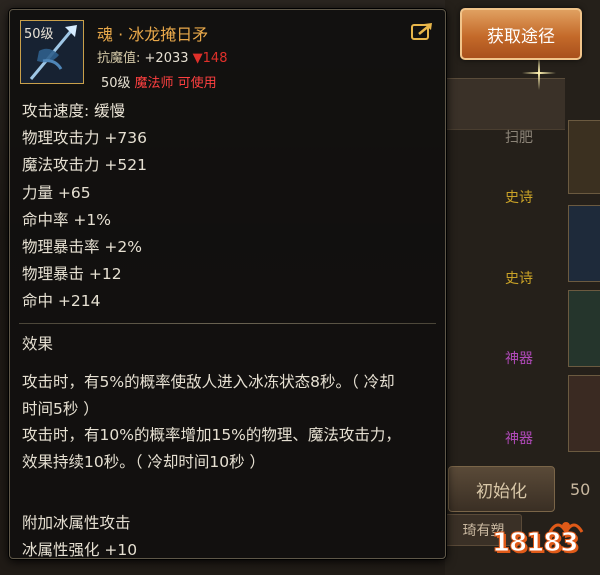 This screenshot has width=600, height=575. Describe the element at coordinates (61, 301) in the screenshot. I see `stat-line: 命中 +214` at that location.